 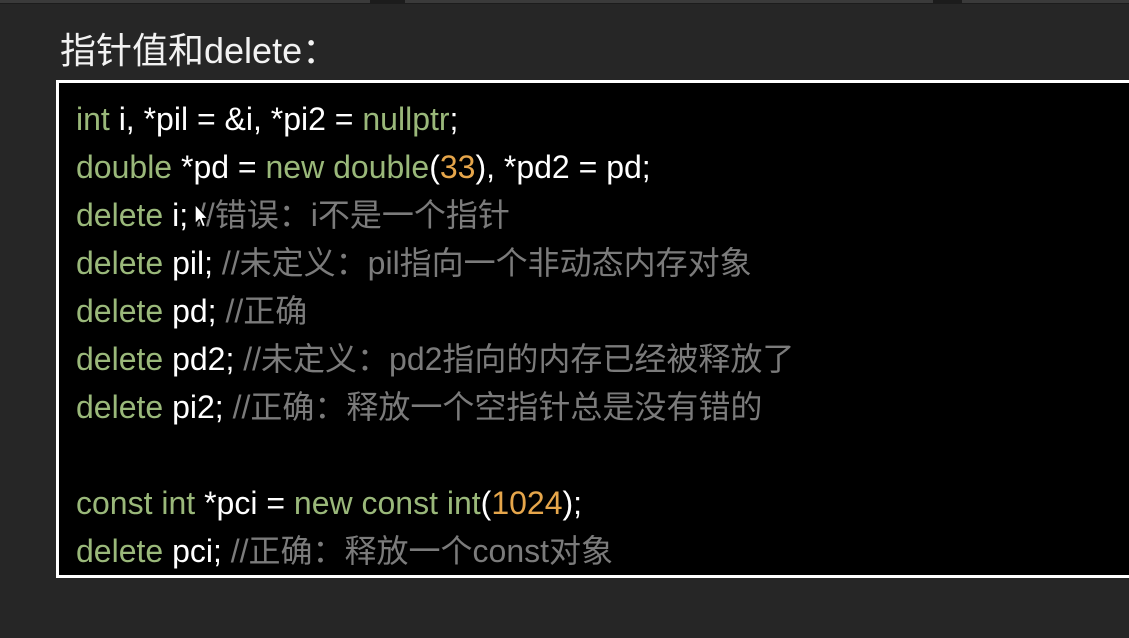 I want to click on code-keyword: double, so click(x=124, y=167).